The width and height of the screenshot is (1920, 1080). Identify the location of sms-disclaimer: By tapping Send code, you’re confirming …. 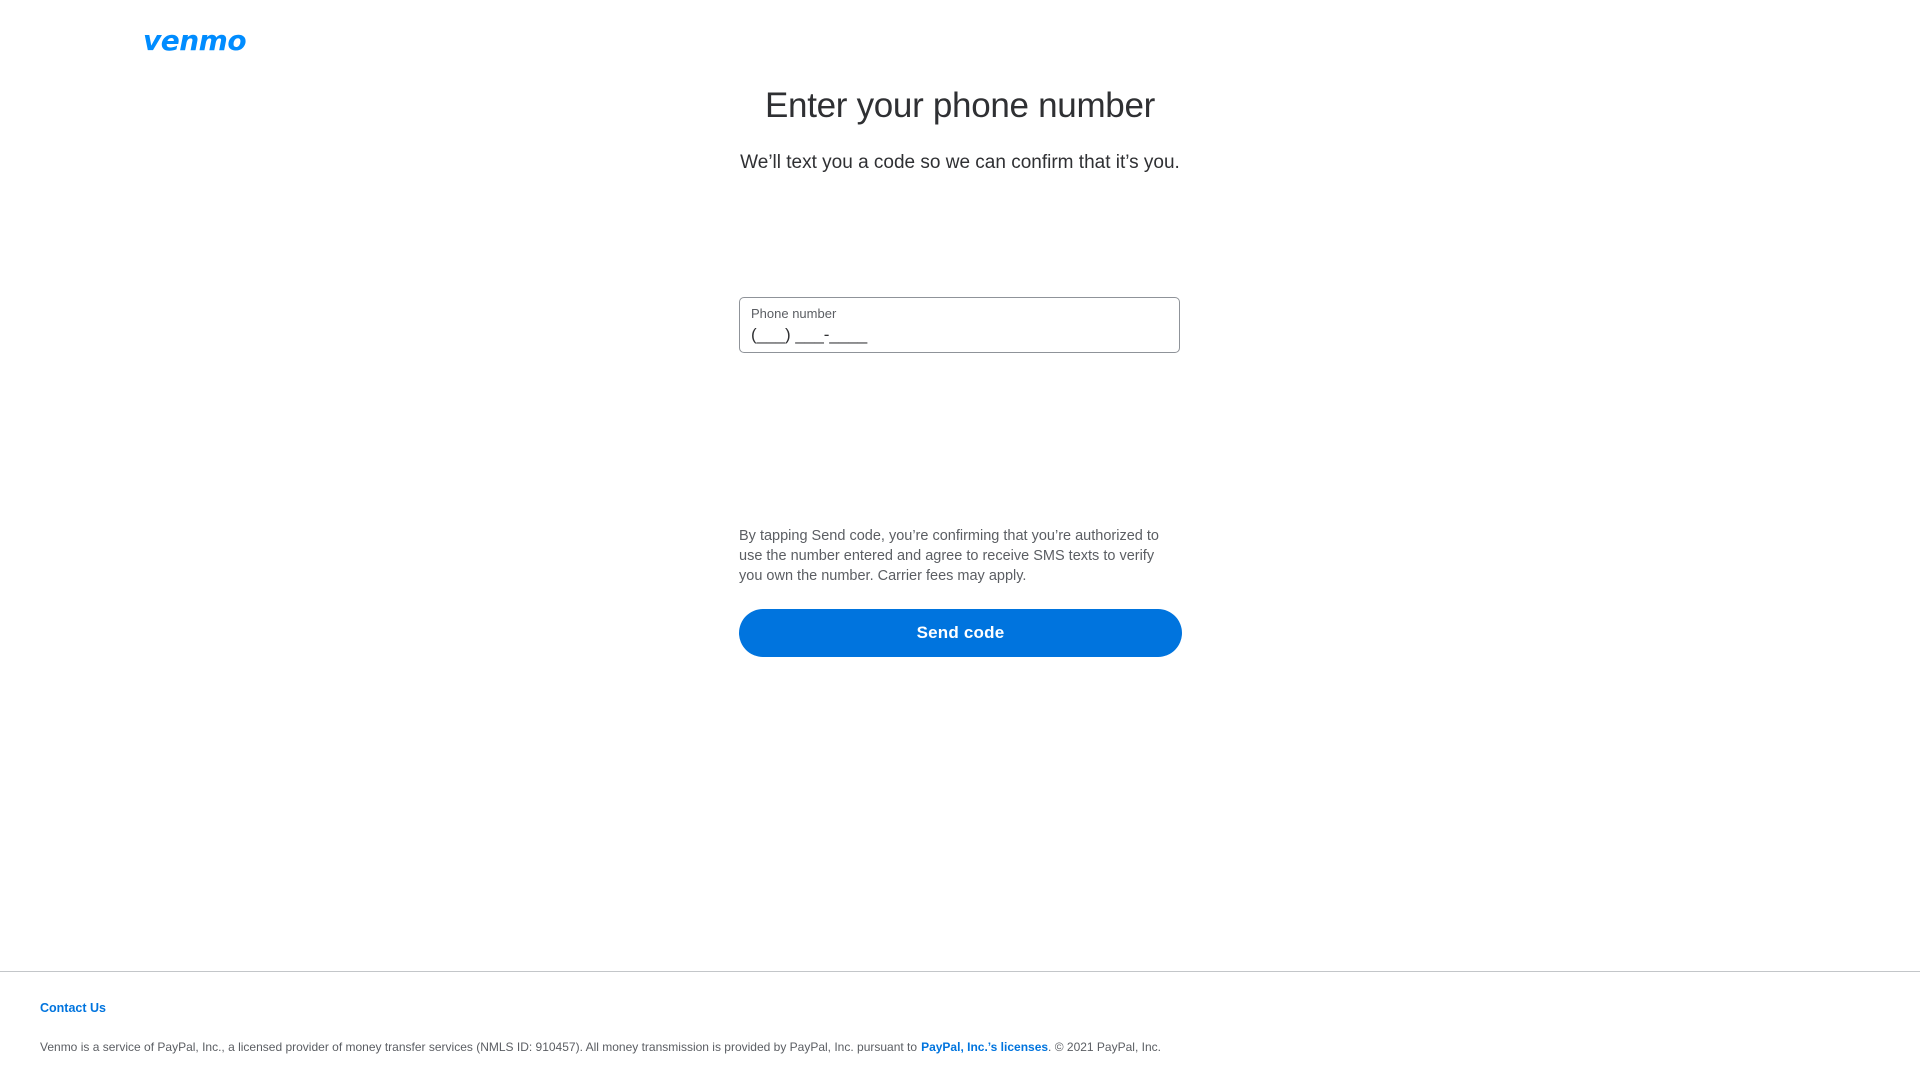
(949, 556).